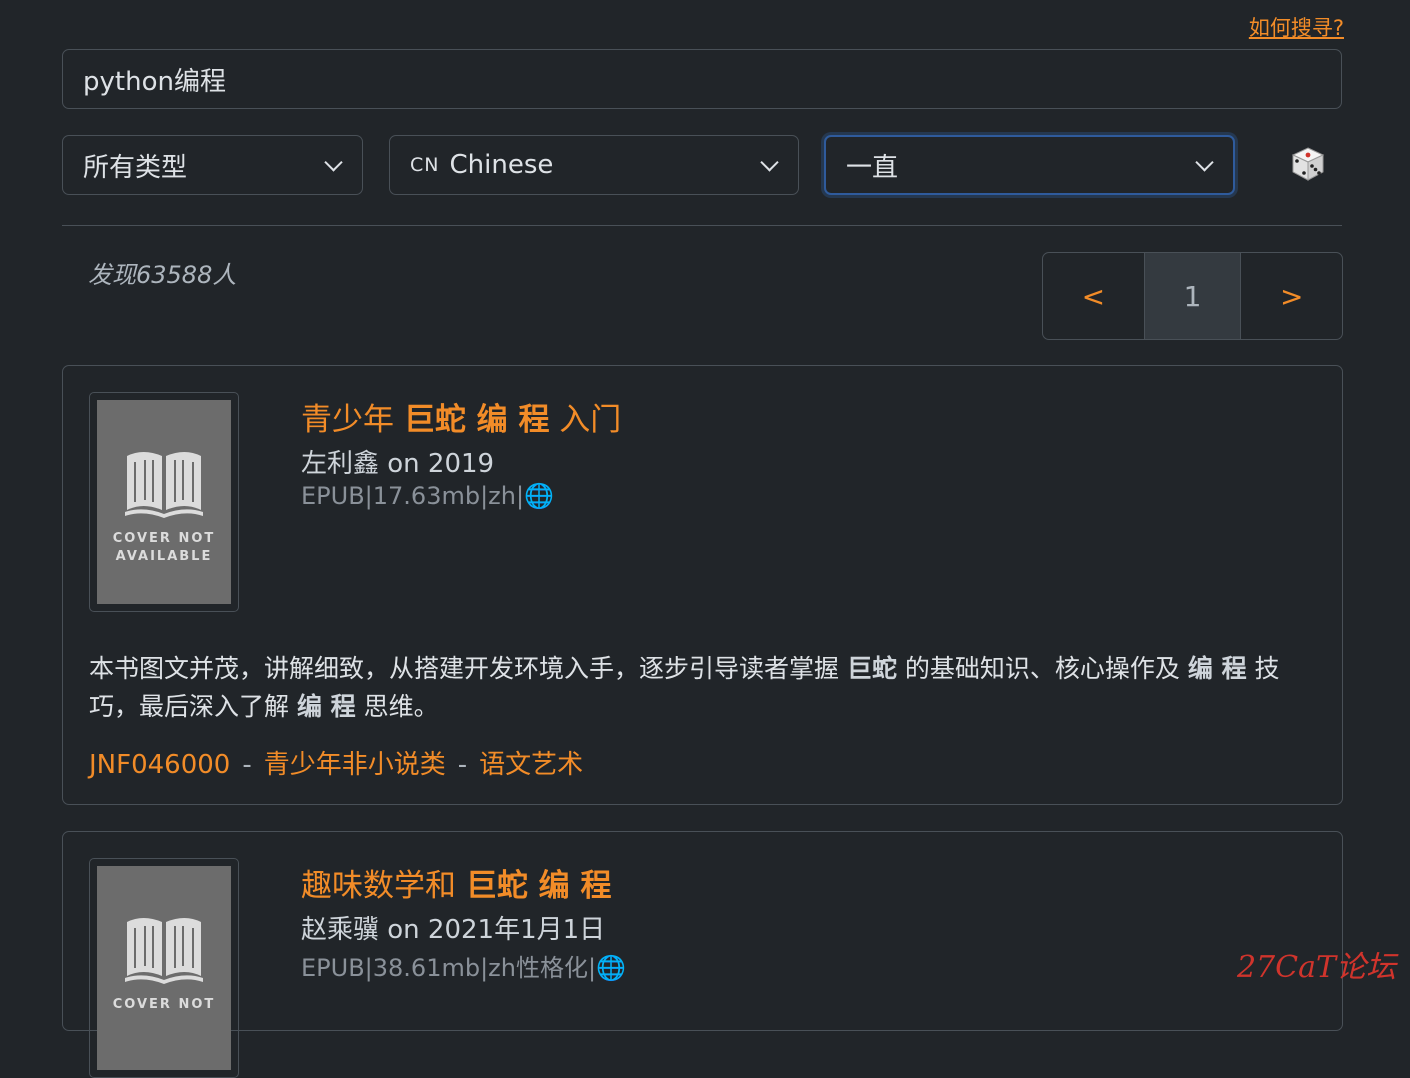 This screenshot has width=1410, height=1078. I want to click on book-author: 赵乘骥 on 2021年1月1日, so click(453, 930).